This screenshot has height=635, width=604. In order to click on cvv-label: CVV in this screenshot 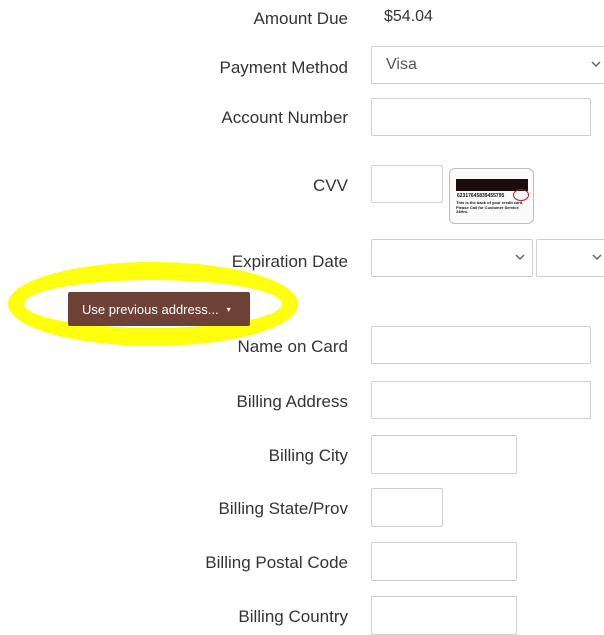, I will do `click(330, 185)`.